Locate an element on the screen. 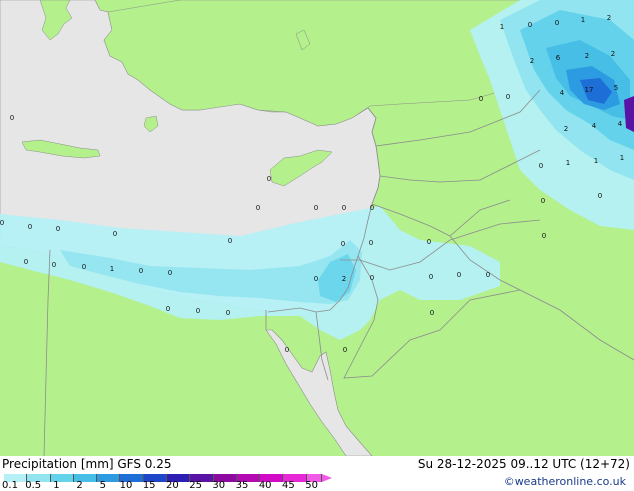 This screenshot has height=491, width=634. color-scale-tick-label: 20 is located at coordinates (172, 485).